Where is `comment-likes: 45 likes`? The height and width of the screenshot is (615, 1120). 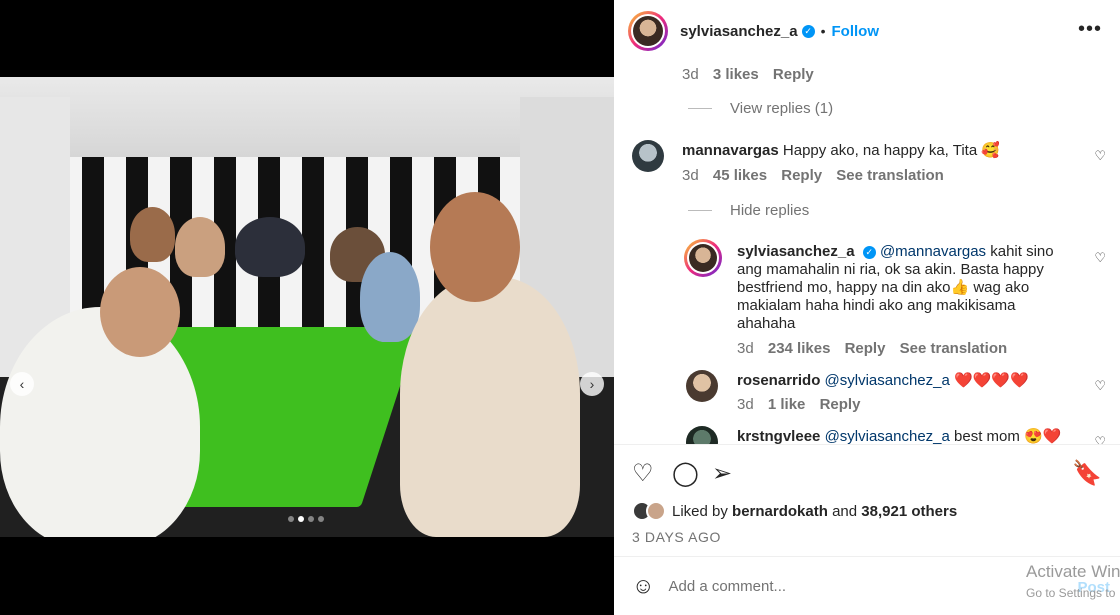
comment-likes: 45 likes is located at coordinates (740, 175).